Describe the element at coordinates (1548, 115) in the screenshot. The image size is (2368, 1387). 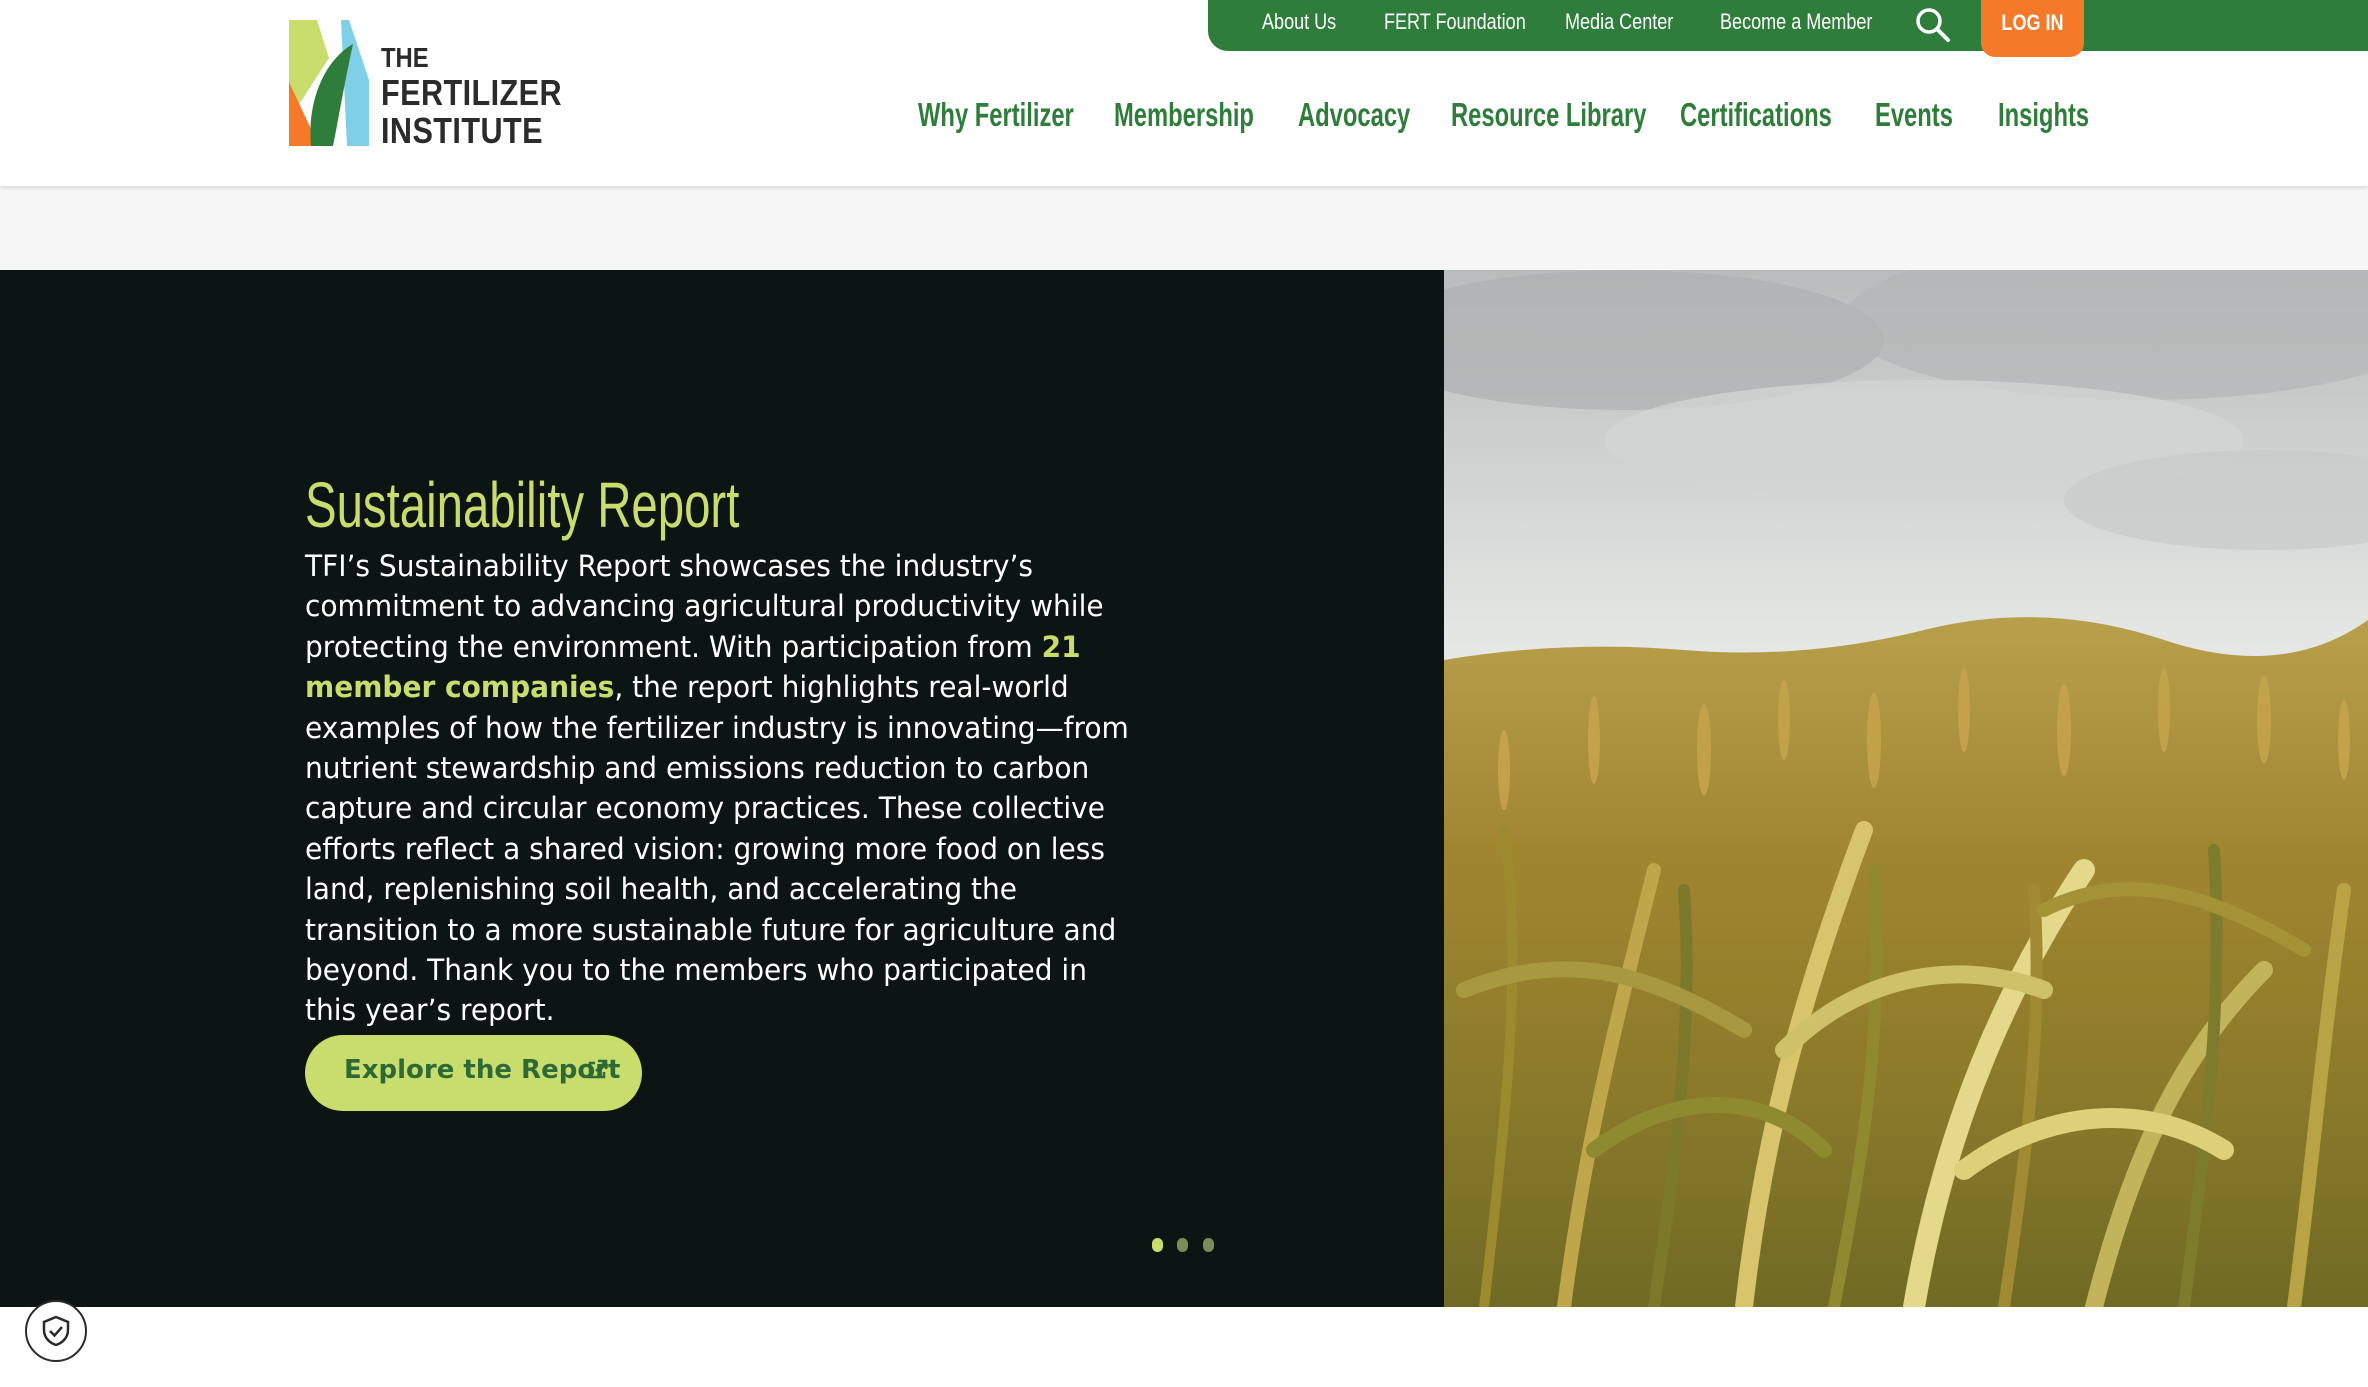
I see `nav-resource-library: Resource Library` at that location.